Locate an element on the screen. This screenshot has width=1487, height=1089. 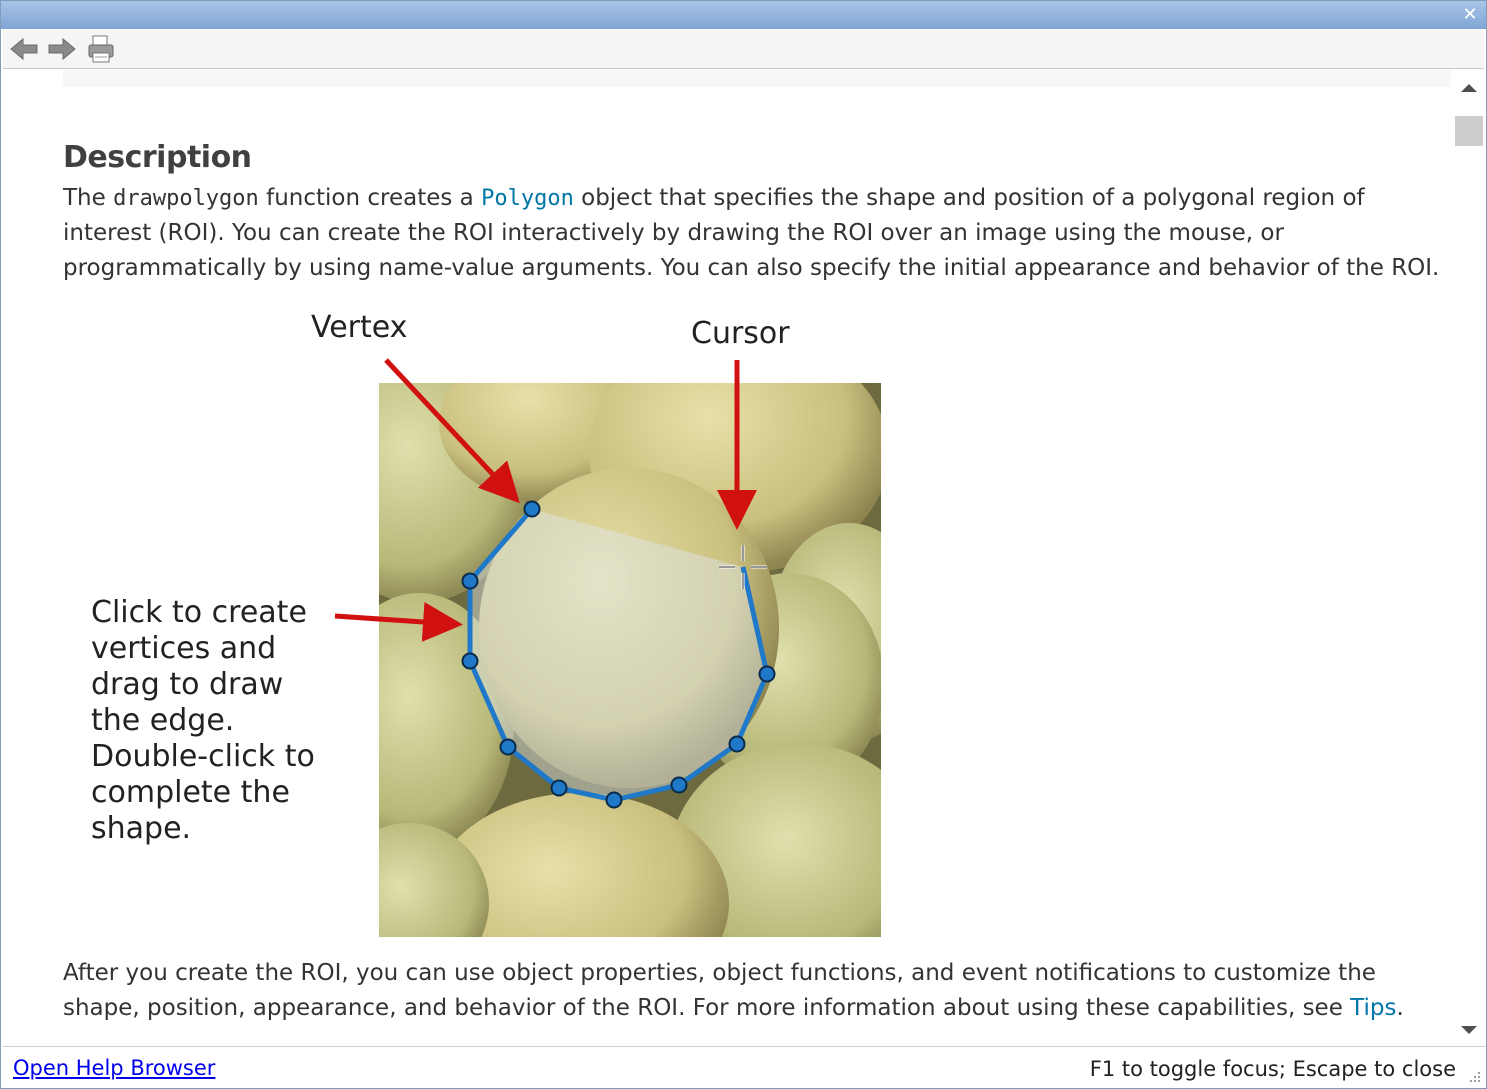
para1-text-1: The is located at coordinates (88, 198).